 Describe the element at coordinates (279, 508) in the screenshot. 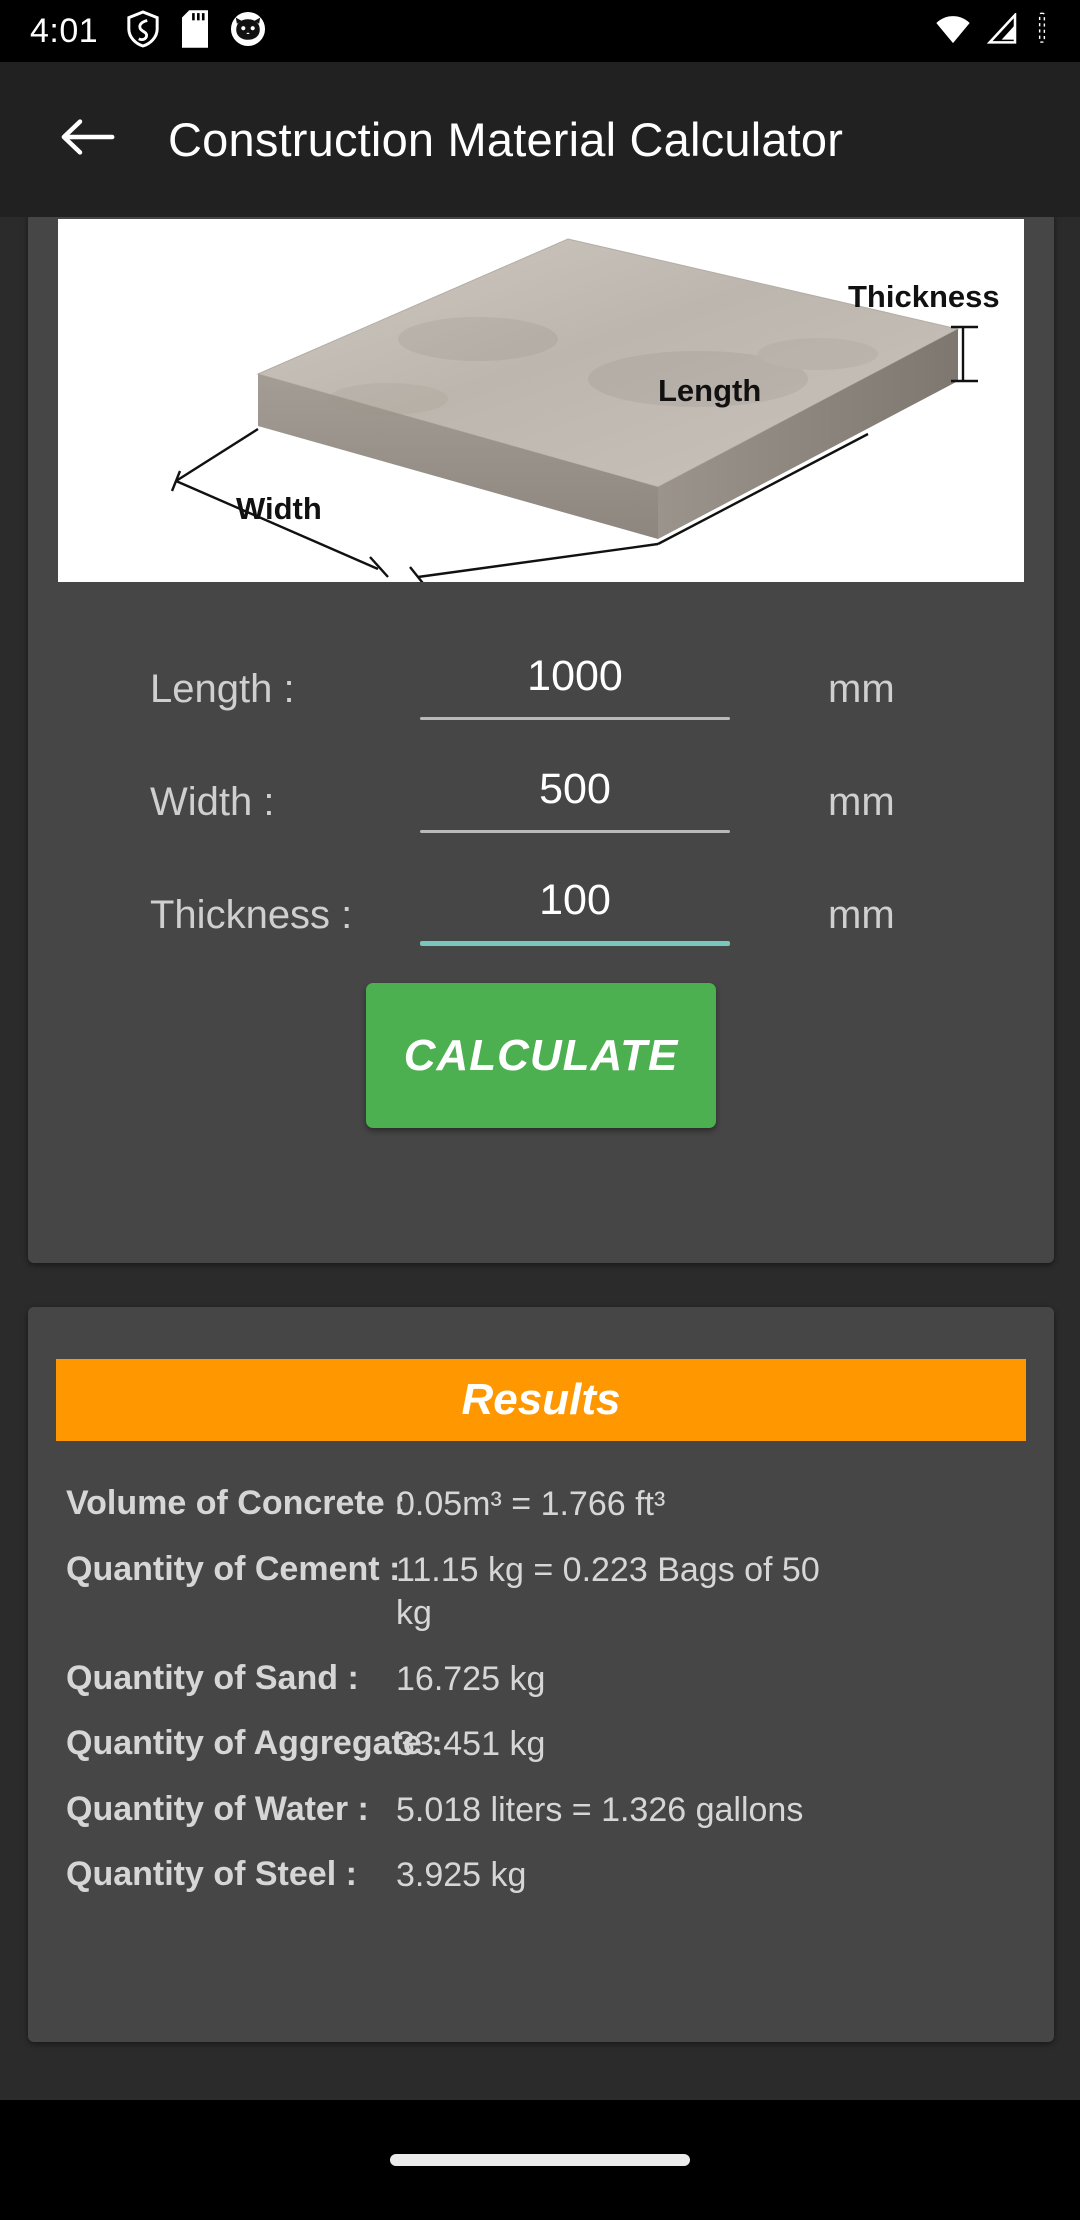

I see `diagram-label-width: Width` at that location.